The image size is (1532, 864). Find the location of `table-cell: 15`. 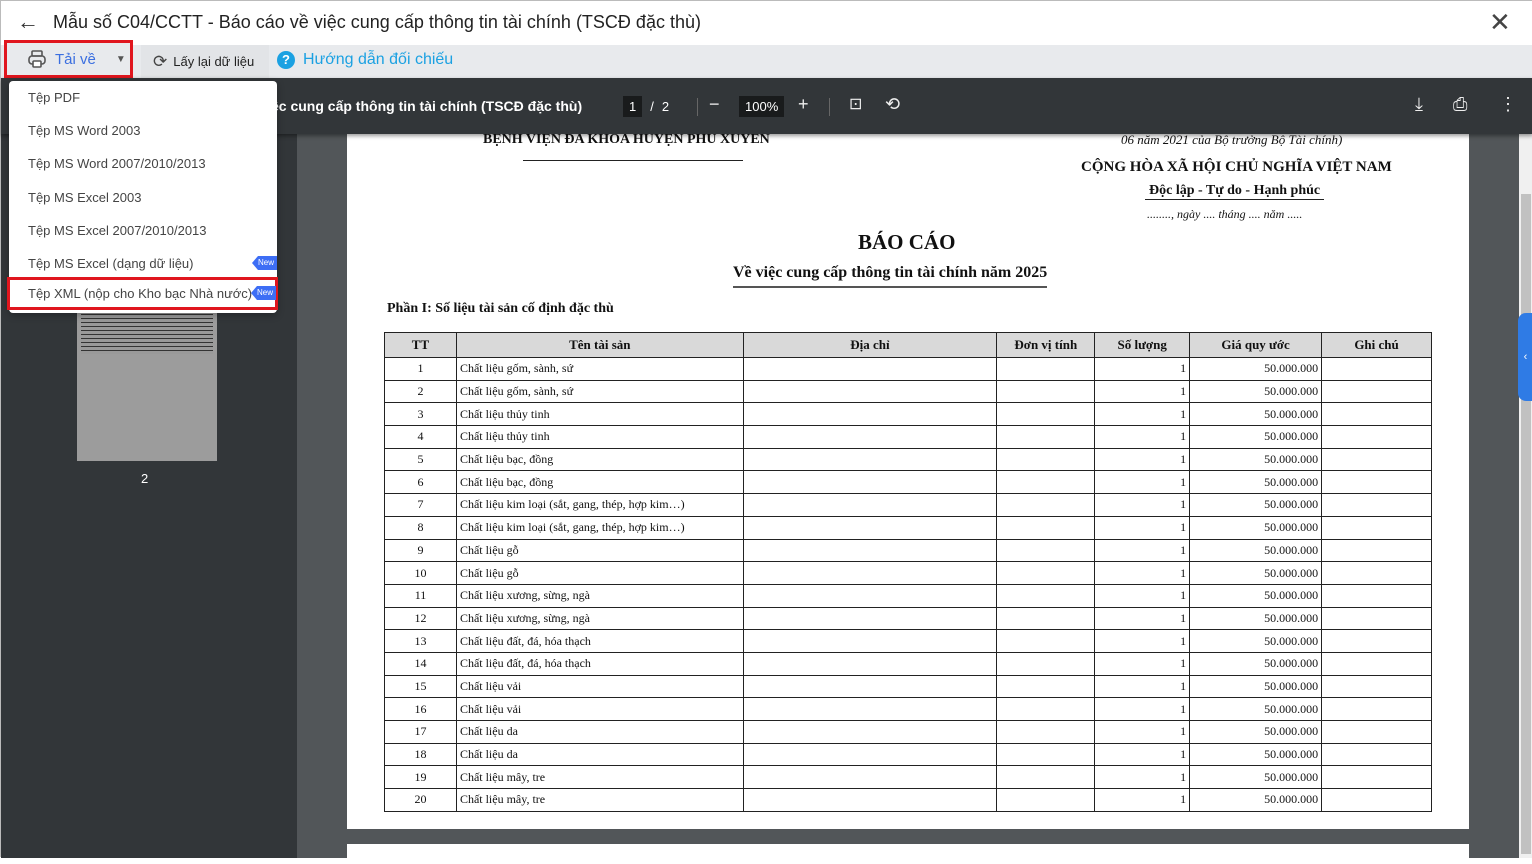

table-cell: 15 is located at coordinates (420, 686).